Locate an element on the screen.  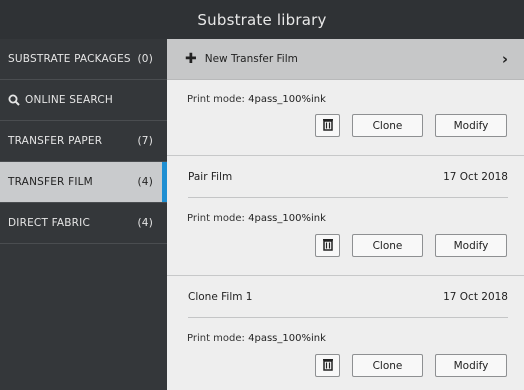
sidebar-item-label: SUBSTRATE PACKAGES is located at coordinates (69, 59).